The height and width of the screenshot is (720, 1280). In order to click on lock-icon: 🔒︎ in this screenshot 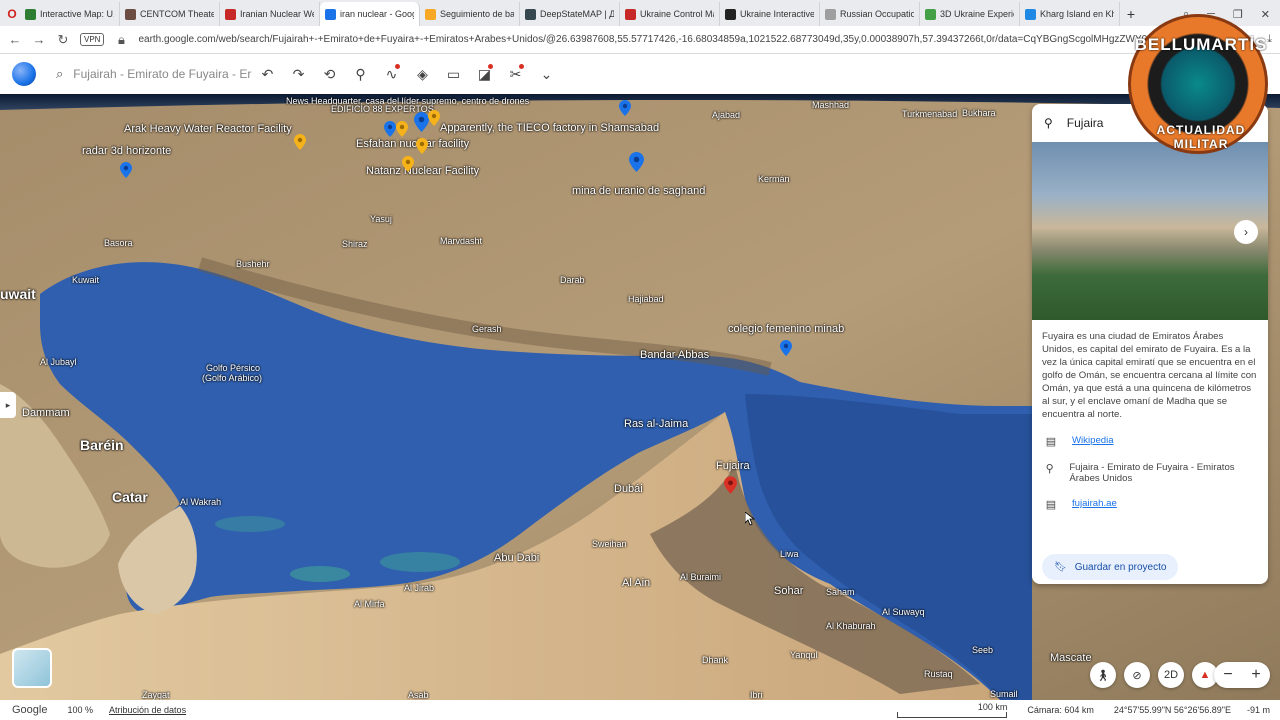, I will do `click(121, 40)`.